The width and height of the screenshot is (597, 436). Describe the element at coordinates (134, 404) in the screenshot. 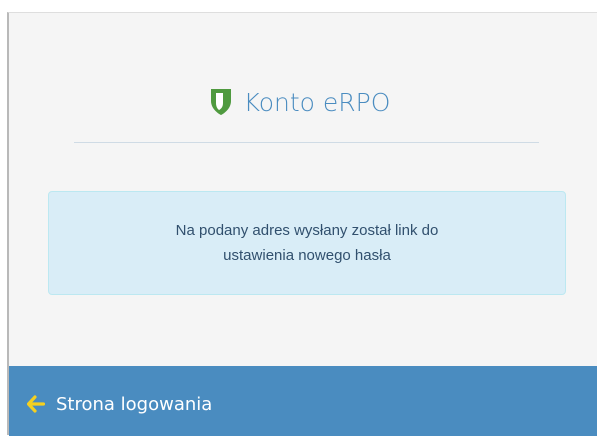

I see `back-link-label: Strona logowania` at that location.